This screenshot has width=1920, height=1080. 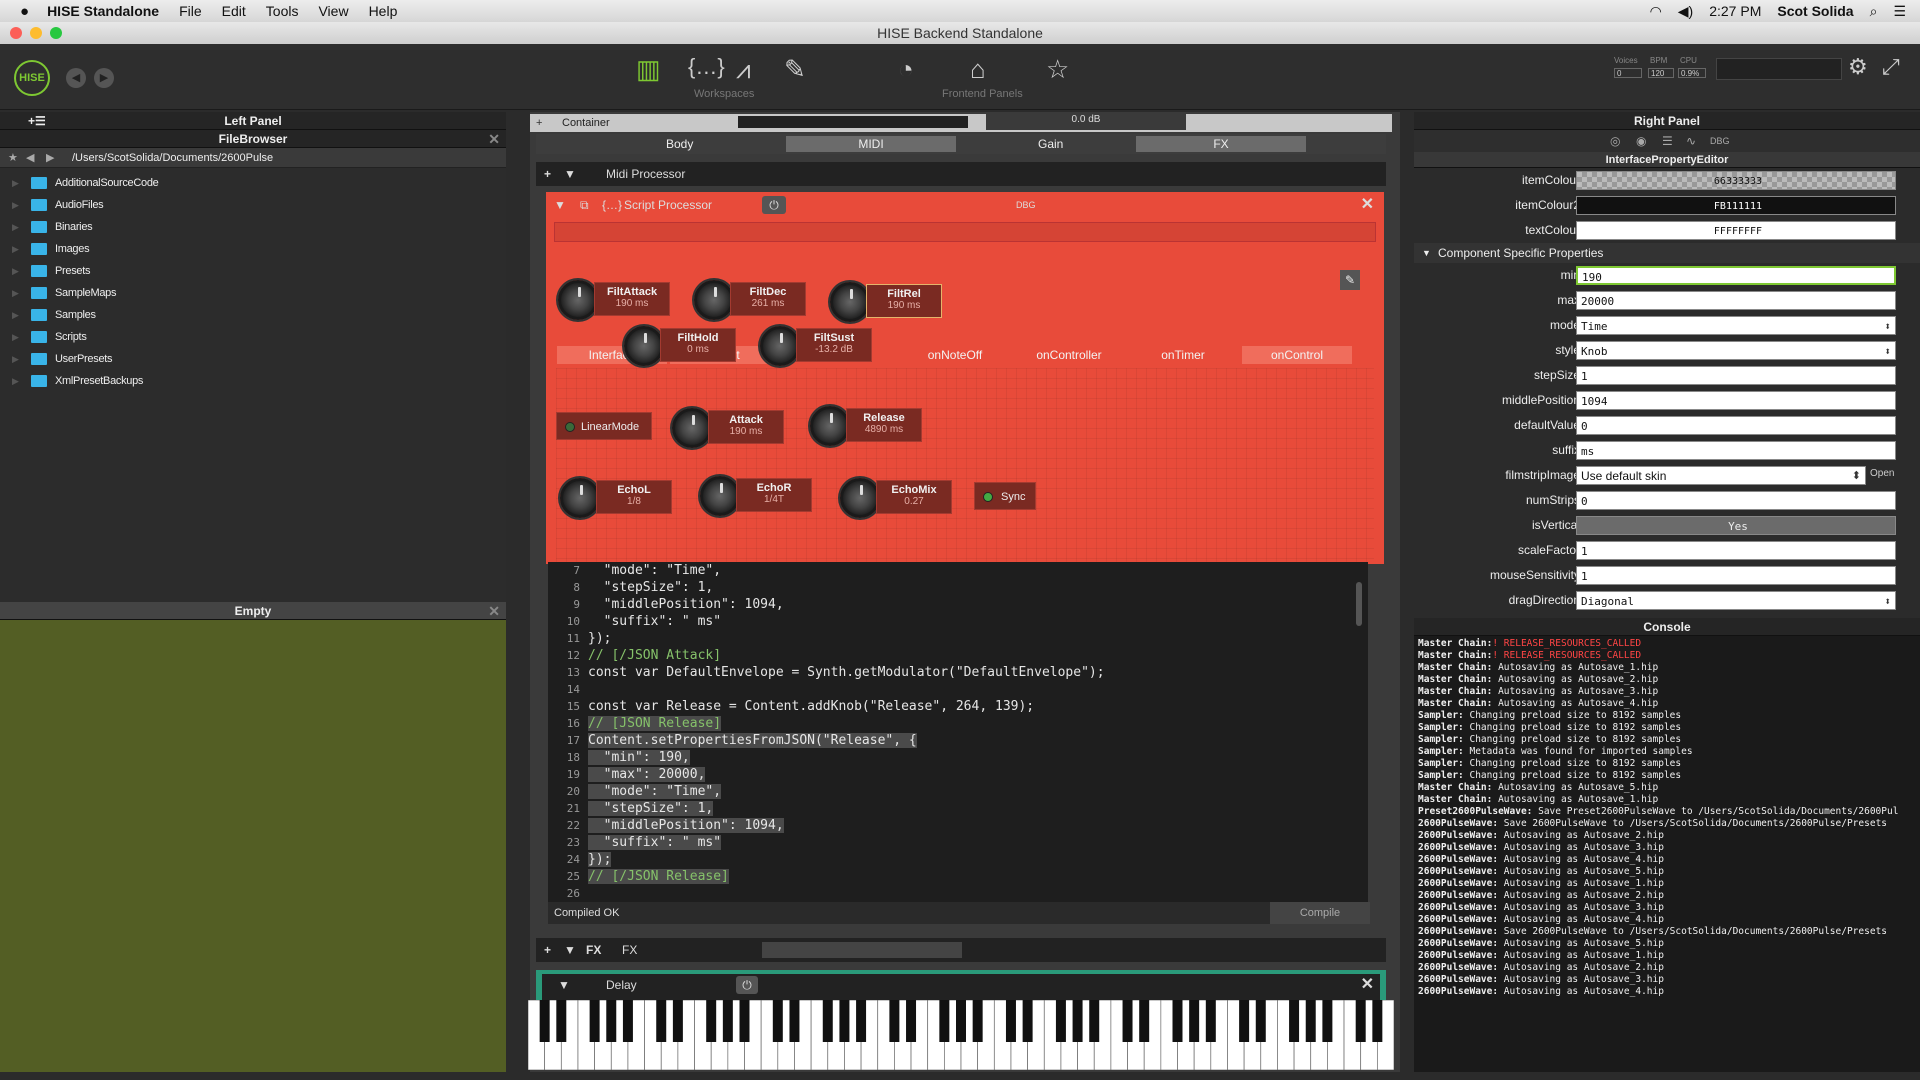 I want to click on list-icon: ☰, so click(x=1899, y=11).